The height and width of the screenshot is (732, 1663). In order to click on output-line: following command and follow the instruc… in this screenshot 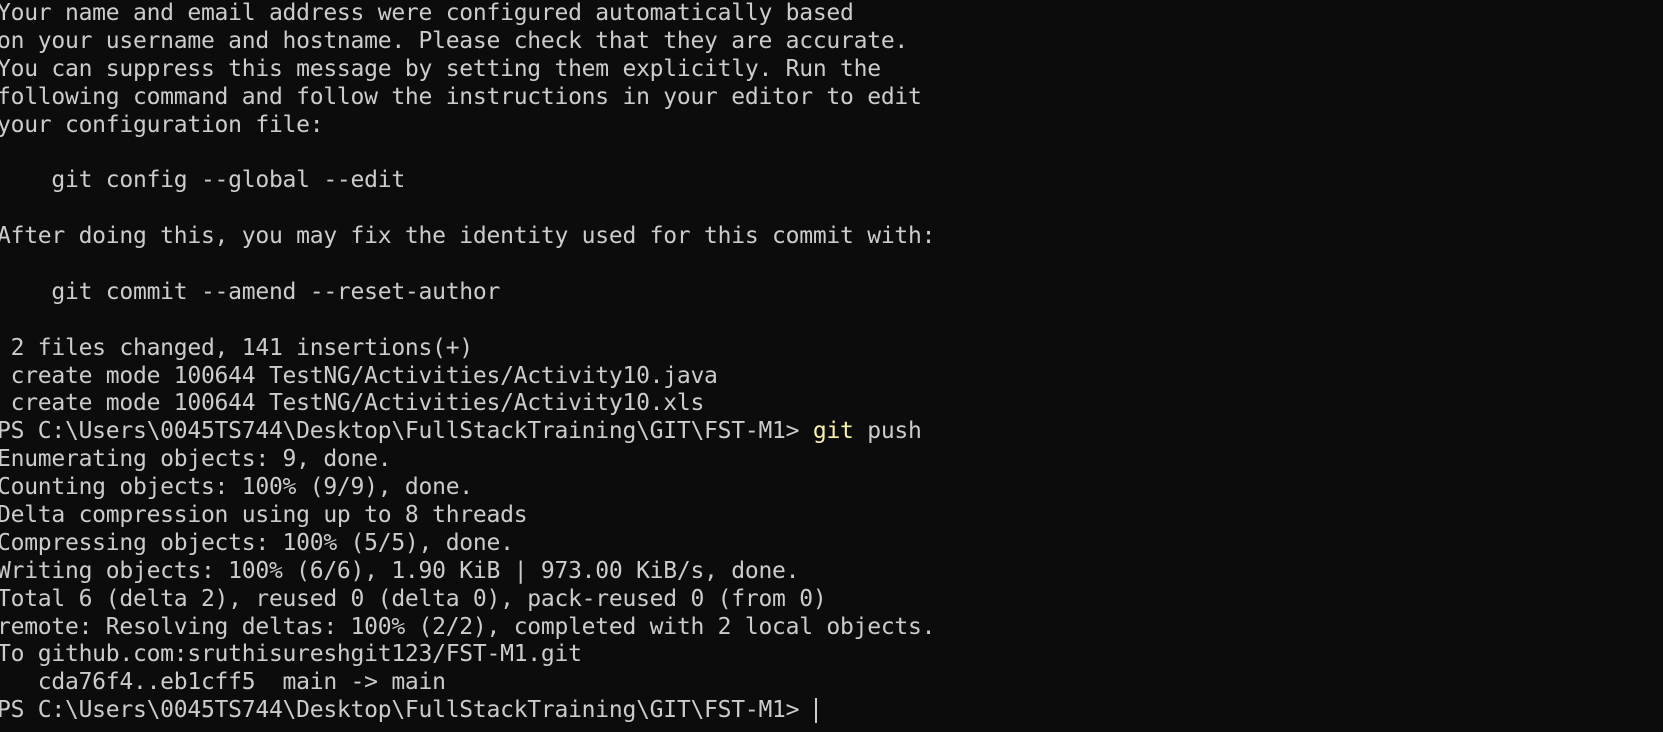, I will do `click(461, 96)`.